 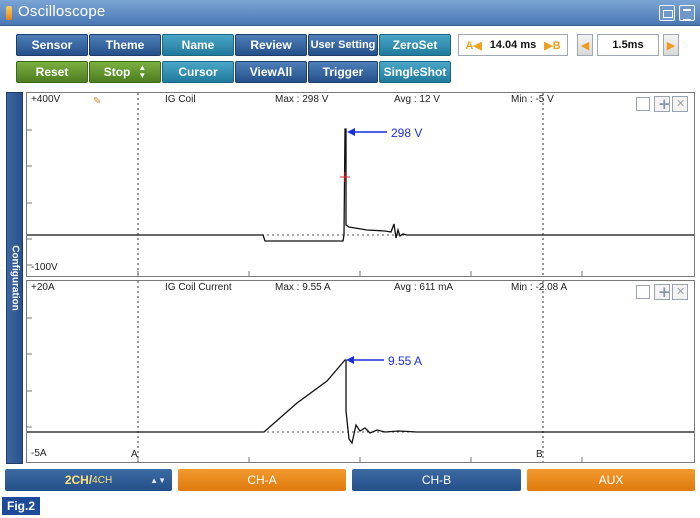 What do you see at coordinates (436, 480) in the screenshot?
I see `tab-ch-b: CH-B` at bounding box center [436, 480].